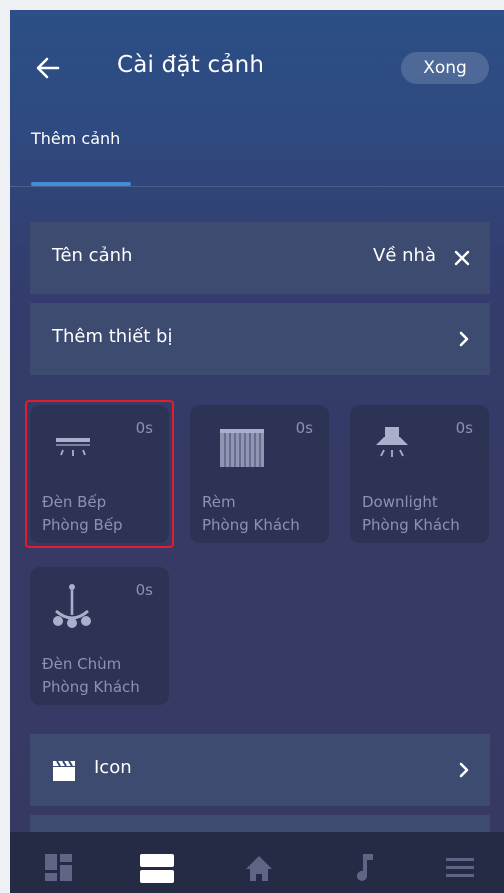  What do you see at coordinates (219, 502) in the screenshot?
I see `device-title: Rèm` at bounding box center [219, 502].